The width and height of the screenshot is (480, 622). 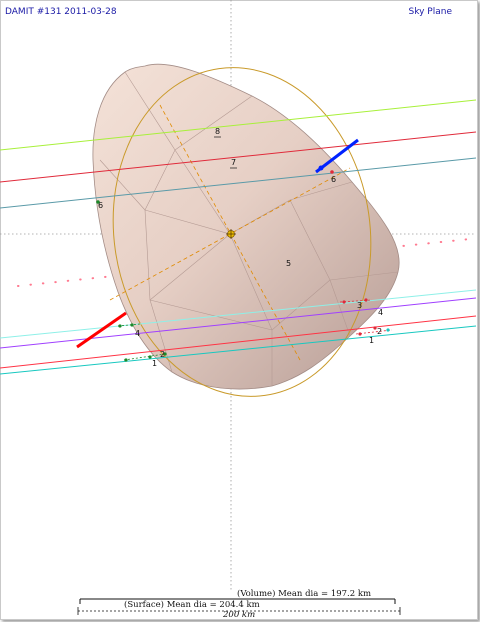 I want to click on chord-label-2-left: 2, so click(x=162, y=354).